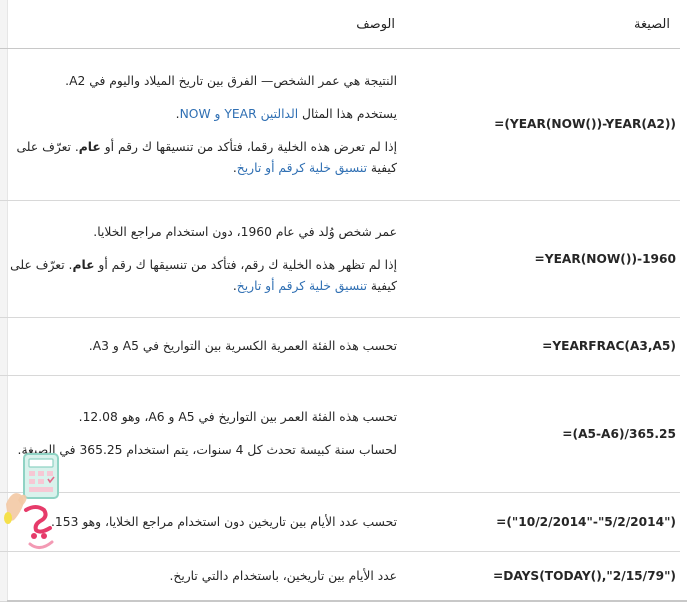  Describe the element at coordinates (541, 24) in the screenshot. I see `header-formula: الصيغة` at that location.